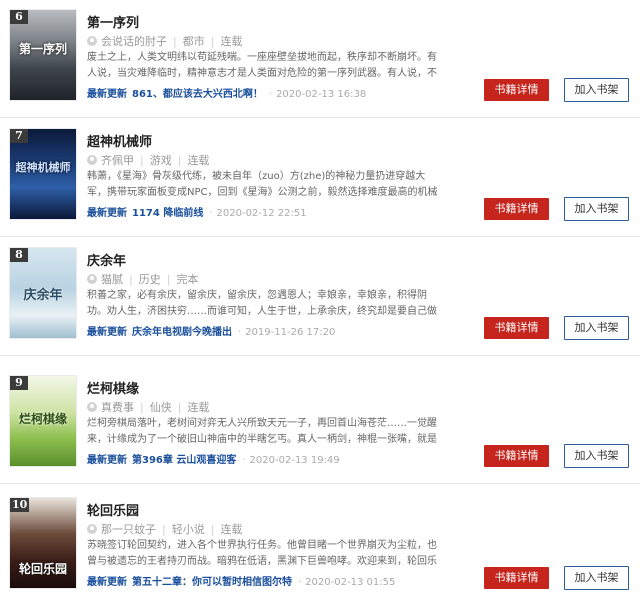 The width and height of the screenshot is (640, 601). What do you see at coordinates (187, 279) in the screenshot?
I see `book-status: 完本` at bounding box center [187, 279].